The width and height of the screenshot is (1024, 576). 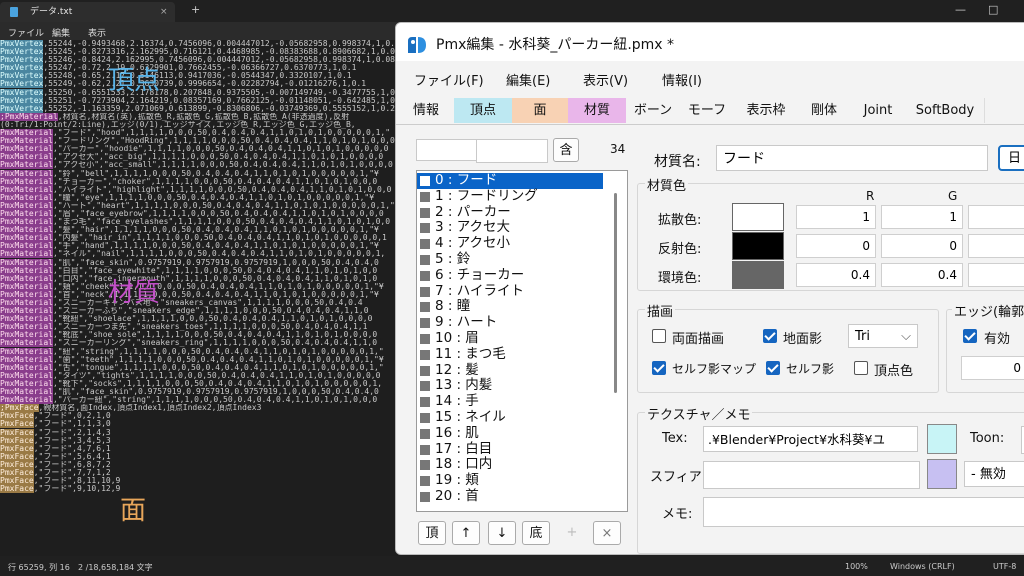 I want to click on tab-1: 頂点, so click(x=483, y=110).